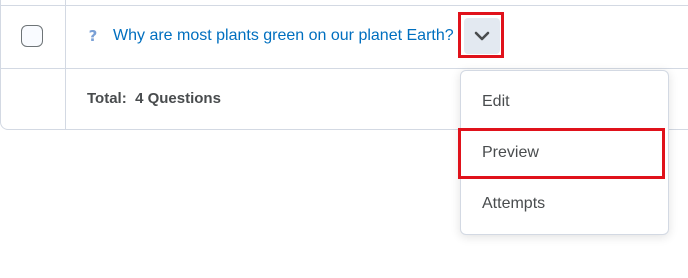  I want to click on question-actions-button, so click(482, 36).